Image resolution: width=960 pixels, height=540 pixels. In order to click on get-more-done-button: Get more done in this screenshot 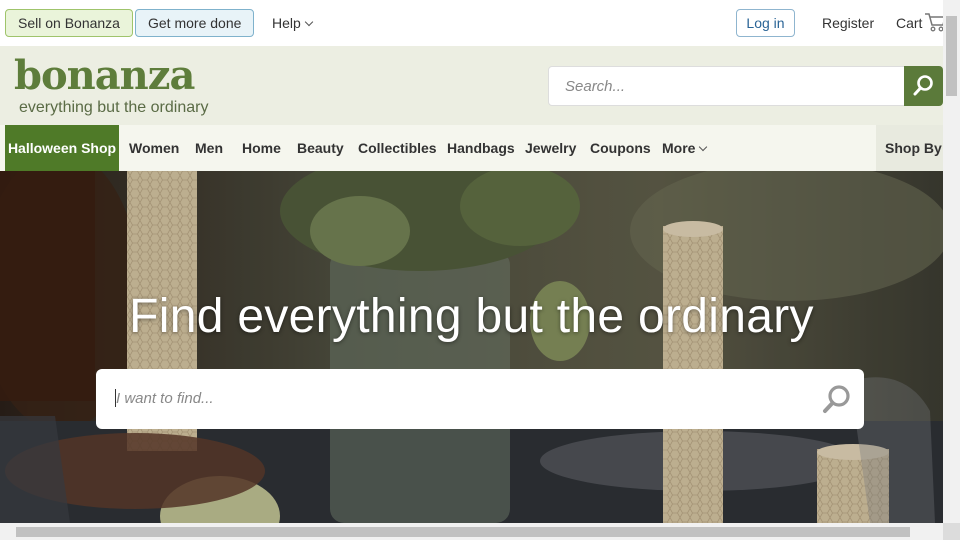, I will do `click(195, 23)`.